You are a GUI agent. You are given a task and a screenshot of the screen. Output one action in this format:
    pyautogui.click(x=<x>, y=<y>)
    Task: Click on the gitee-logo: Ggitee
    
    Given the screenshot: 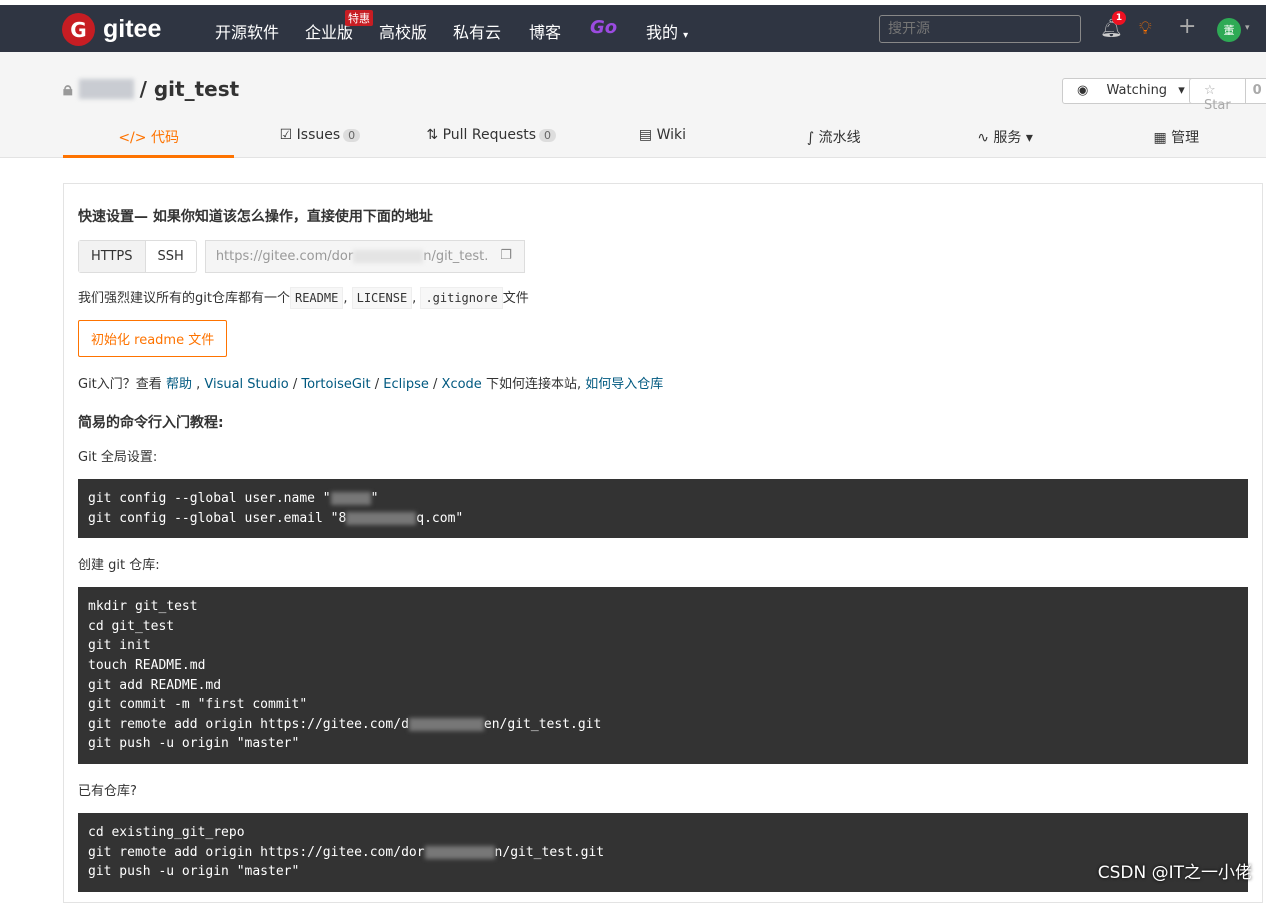 What is the action you would take?
    pyautogui.click(x=111, y=29)
    